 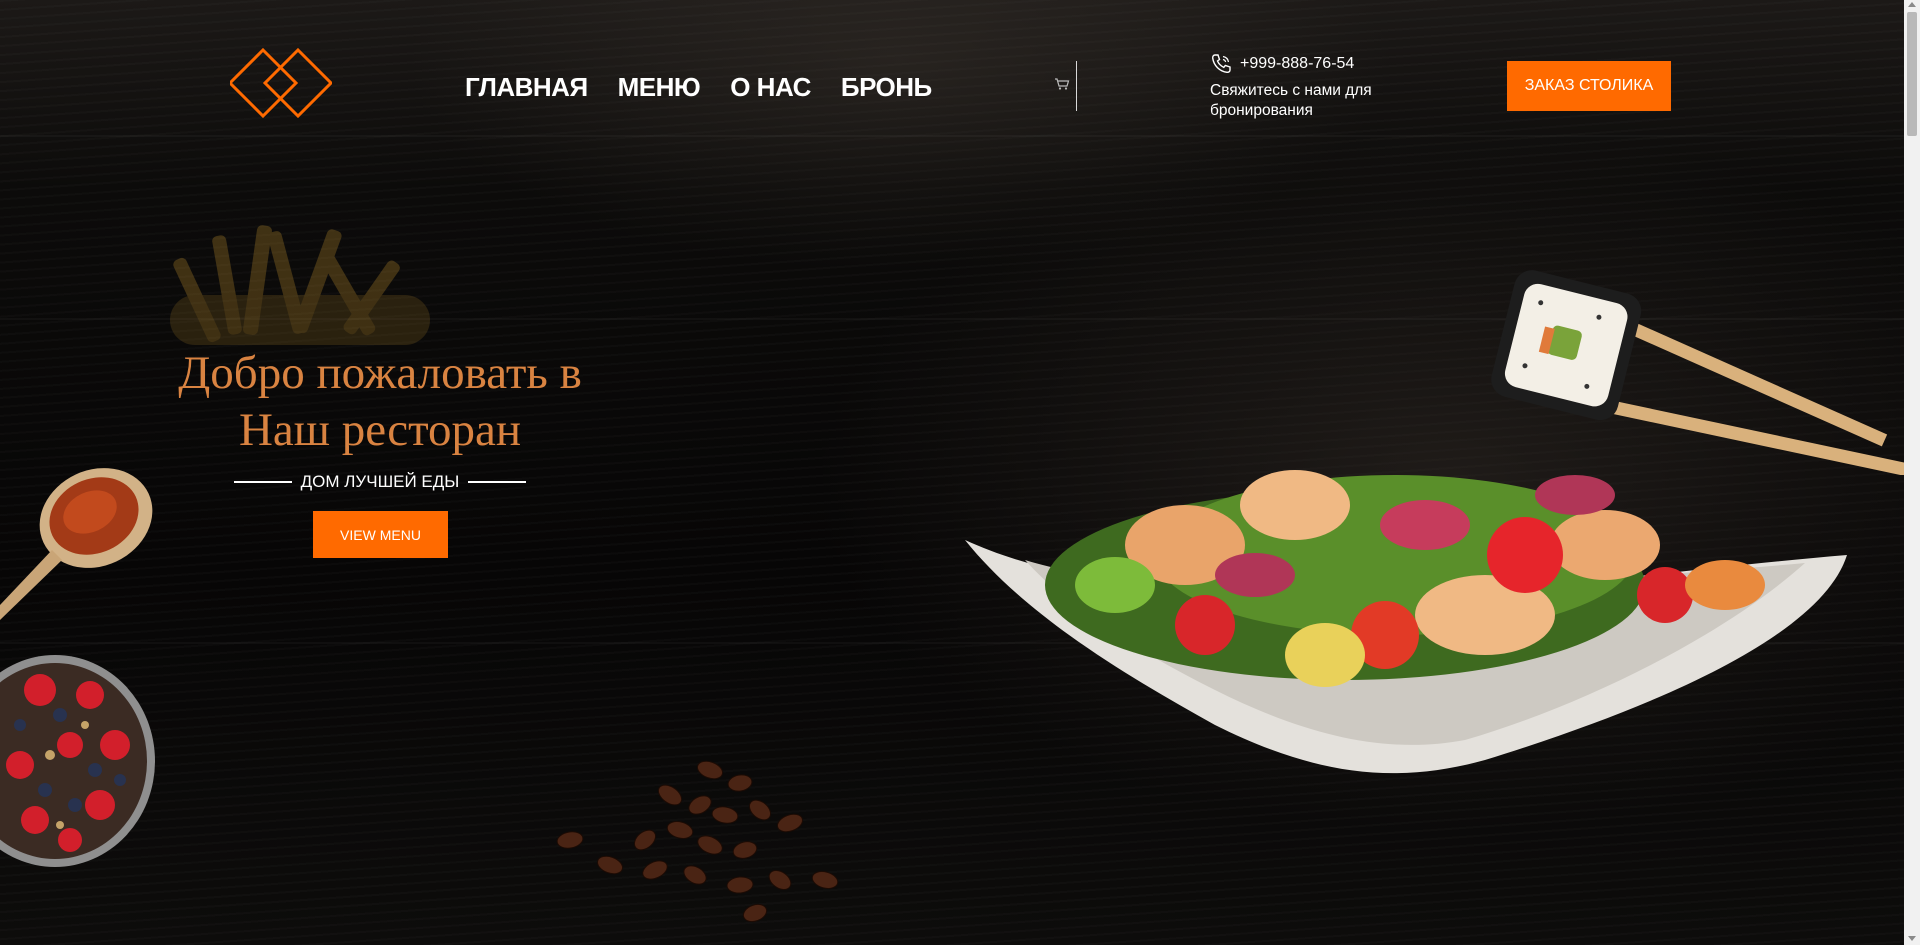 I want to click on phone-number: +999-888-76-54, so click(x=1297, y=64).